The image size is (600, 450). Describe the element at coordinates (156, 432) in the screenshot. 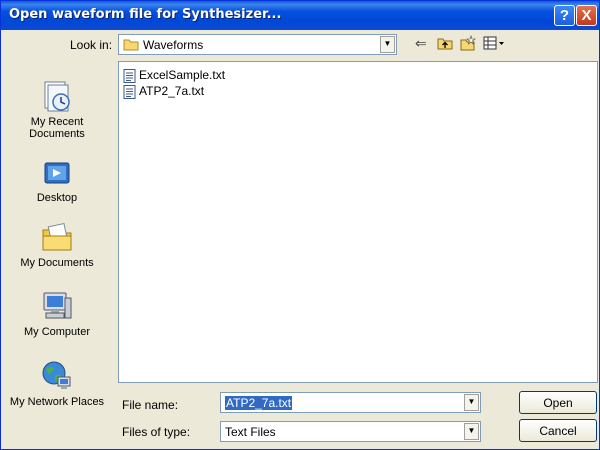

I see `filetype-label: Files of type:` at that location.